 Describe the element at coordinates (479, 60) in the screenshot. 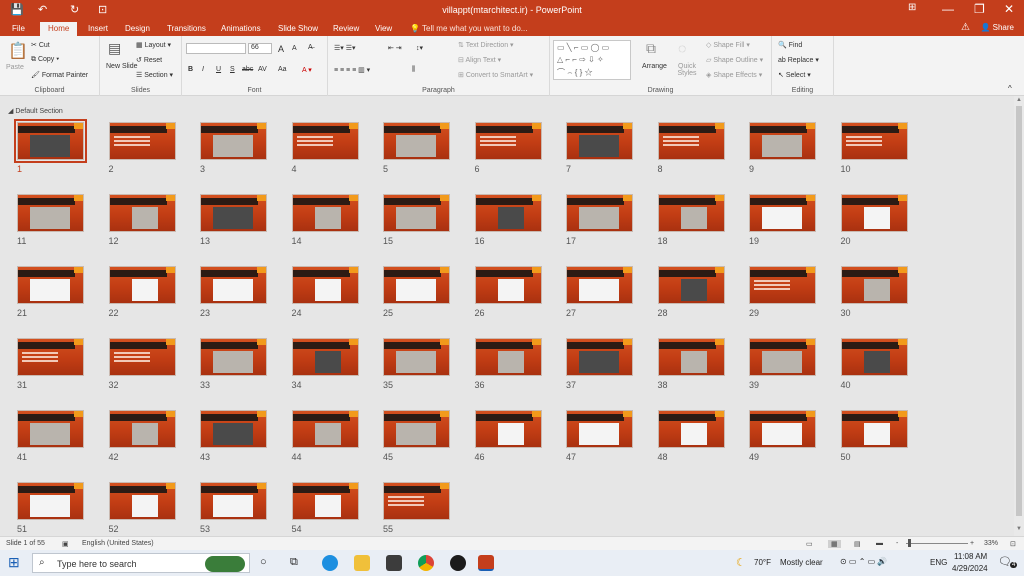

I see `align-text-button: ⊟ Align Text ▾` at that location.